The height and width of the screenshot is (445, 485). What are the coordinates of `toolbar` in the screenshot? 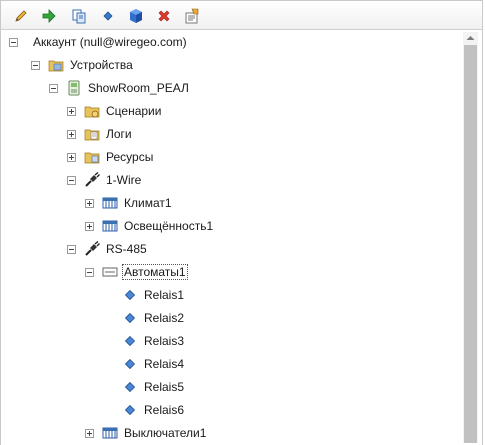 It's located at (241, 15).